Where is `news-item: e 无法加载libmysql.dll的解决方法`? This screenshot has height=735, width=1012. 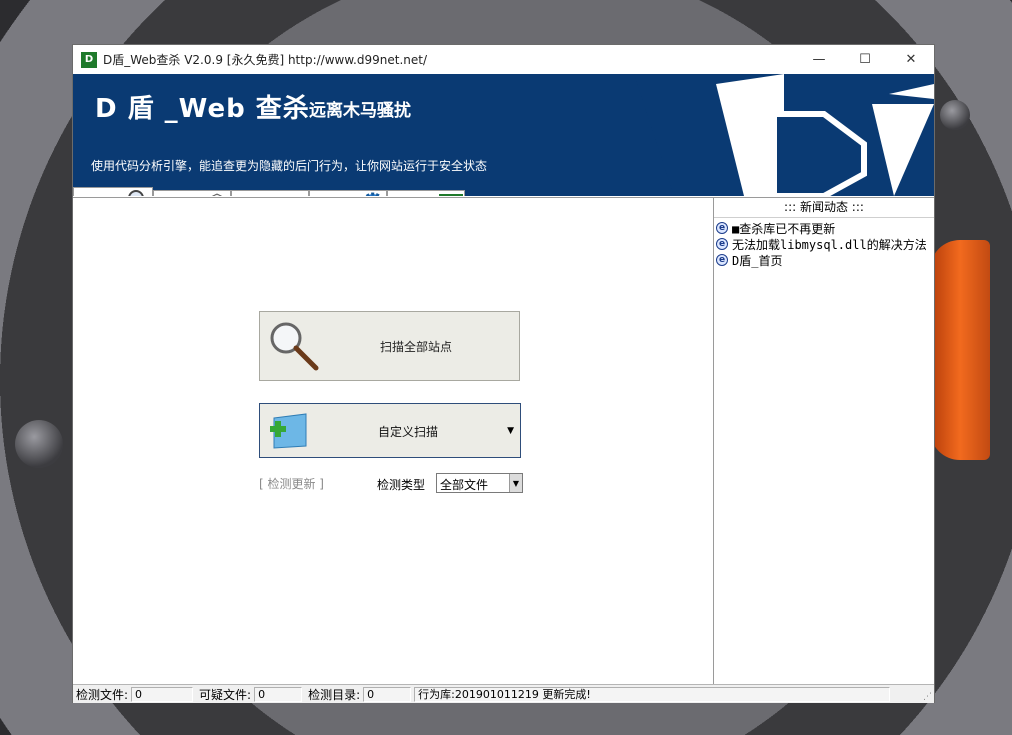
news-item: e 无法加载libmysql.dll的解决方法 is located at coordinates (825, 244).